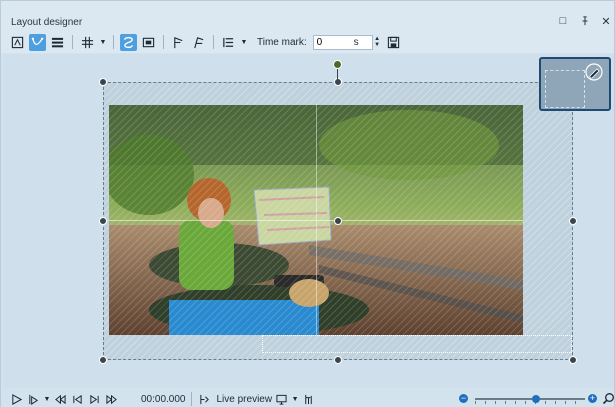 The image size is (615, 407). I want to click on curve-select-icon, so click(37, 41).